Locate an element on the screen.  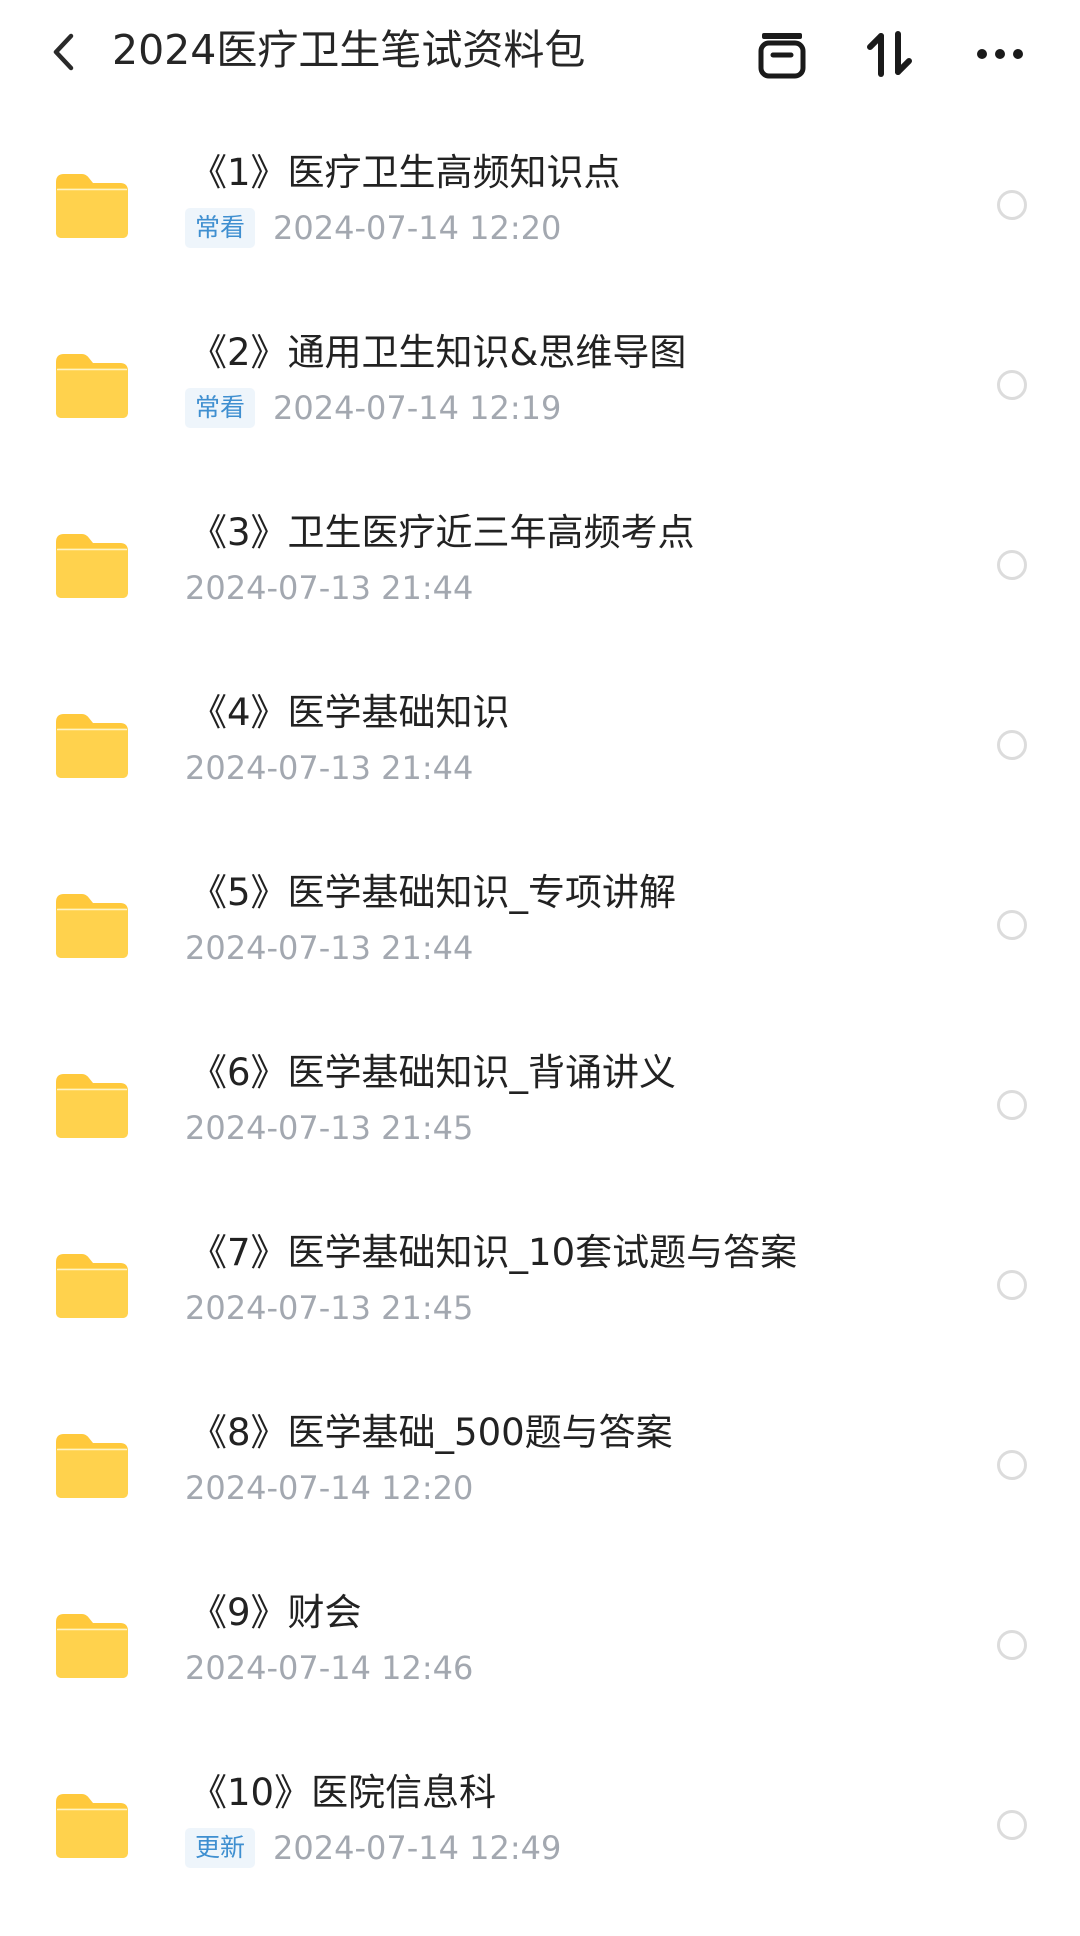
folder-date: 2024-07-14 12:49 is located at coordinates (417, 1848).